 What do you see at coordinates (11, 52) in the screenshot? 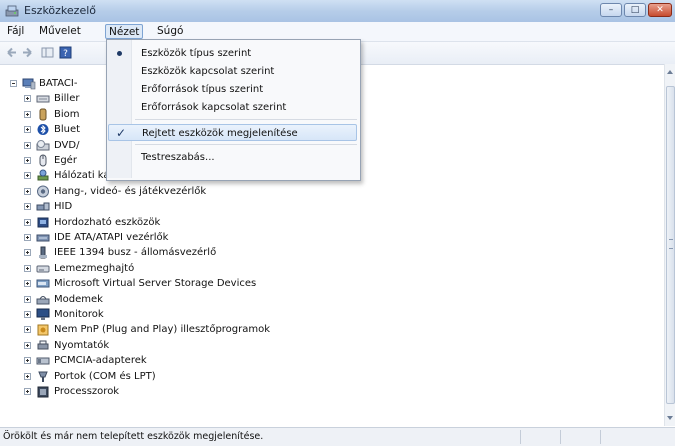
I see `back-arrow-icon` at bounding box center [11, 52].